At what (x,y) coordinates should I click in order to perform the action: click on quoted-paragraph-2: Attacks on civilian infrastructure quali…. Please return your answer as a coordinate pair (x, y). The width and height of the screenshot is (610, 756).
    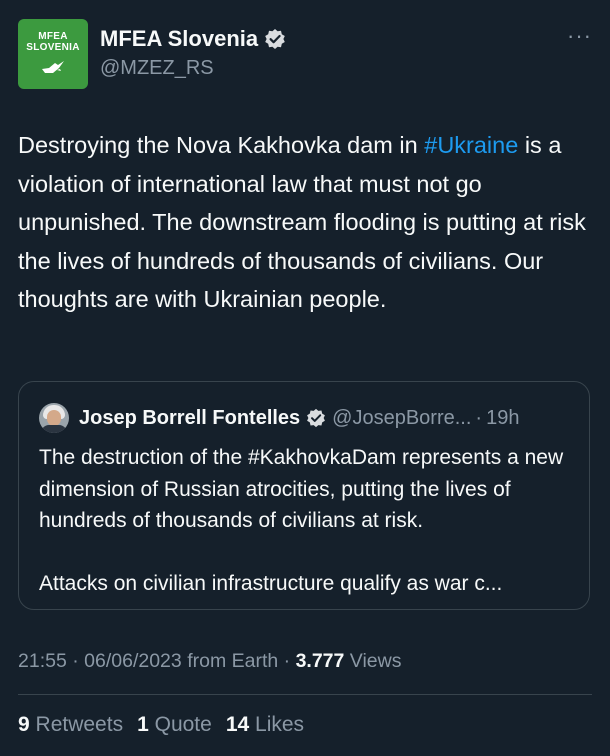
    Looking at the image, I should click on (271, 583).